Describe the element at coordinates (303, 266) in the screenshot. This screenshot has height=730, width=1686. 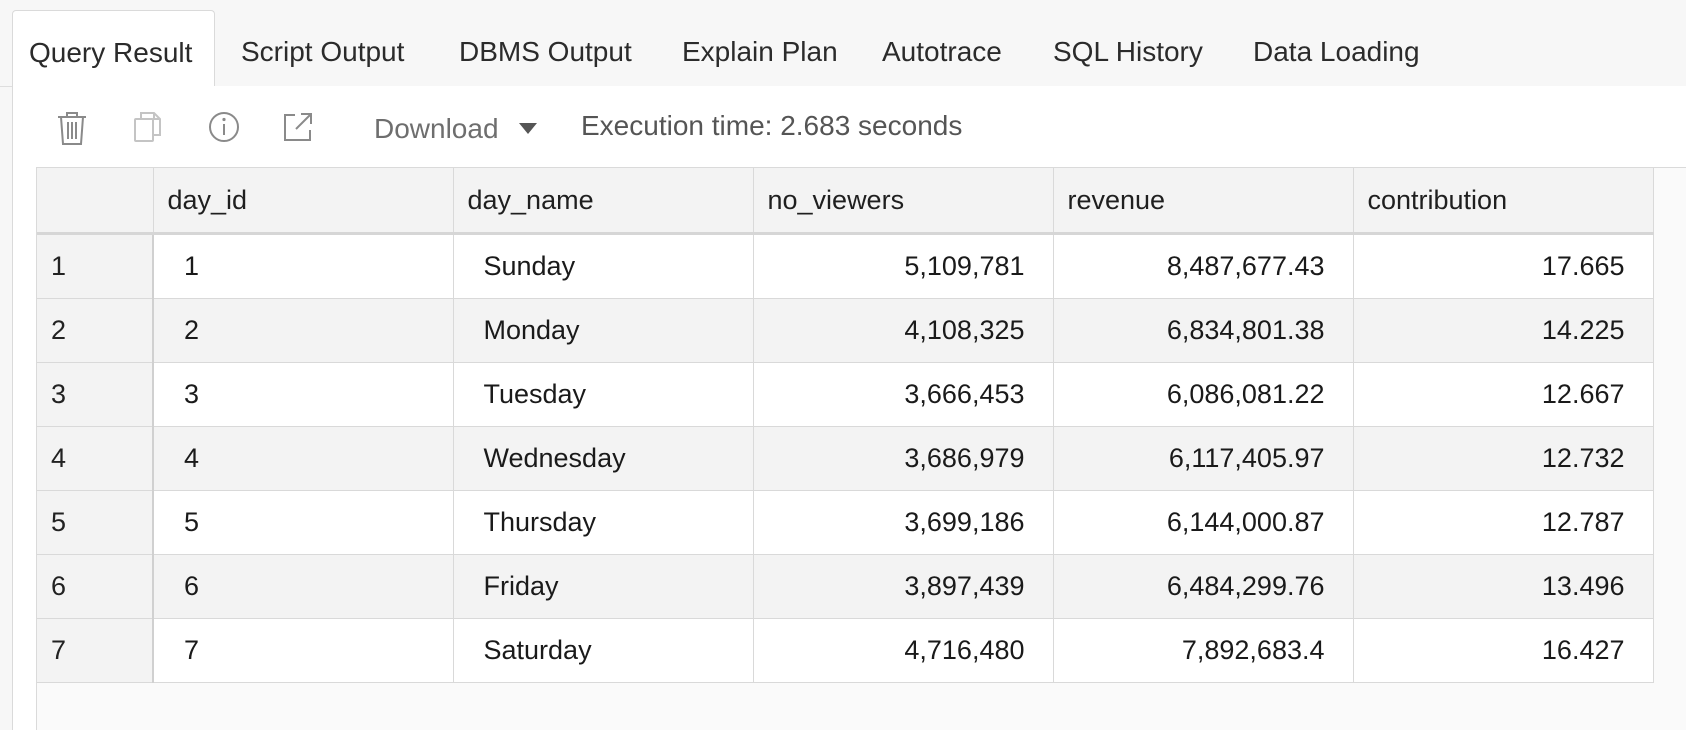
I see `cell-day-id: 1` at that location.